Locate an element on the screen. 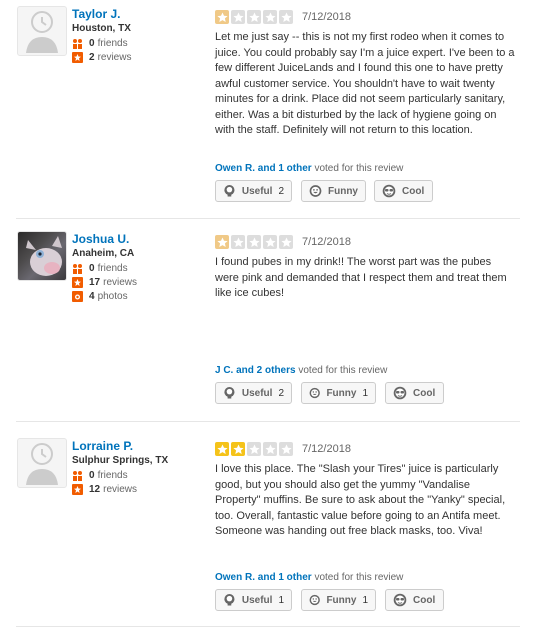 Image resolution: width=548 pixels, height=627 pixels. camera-icon is located at coordinates (77, 296).